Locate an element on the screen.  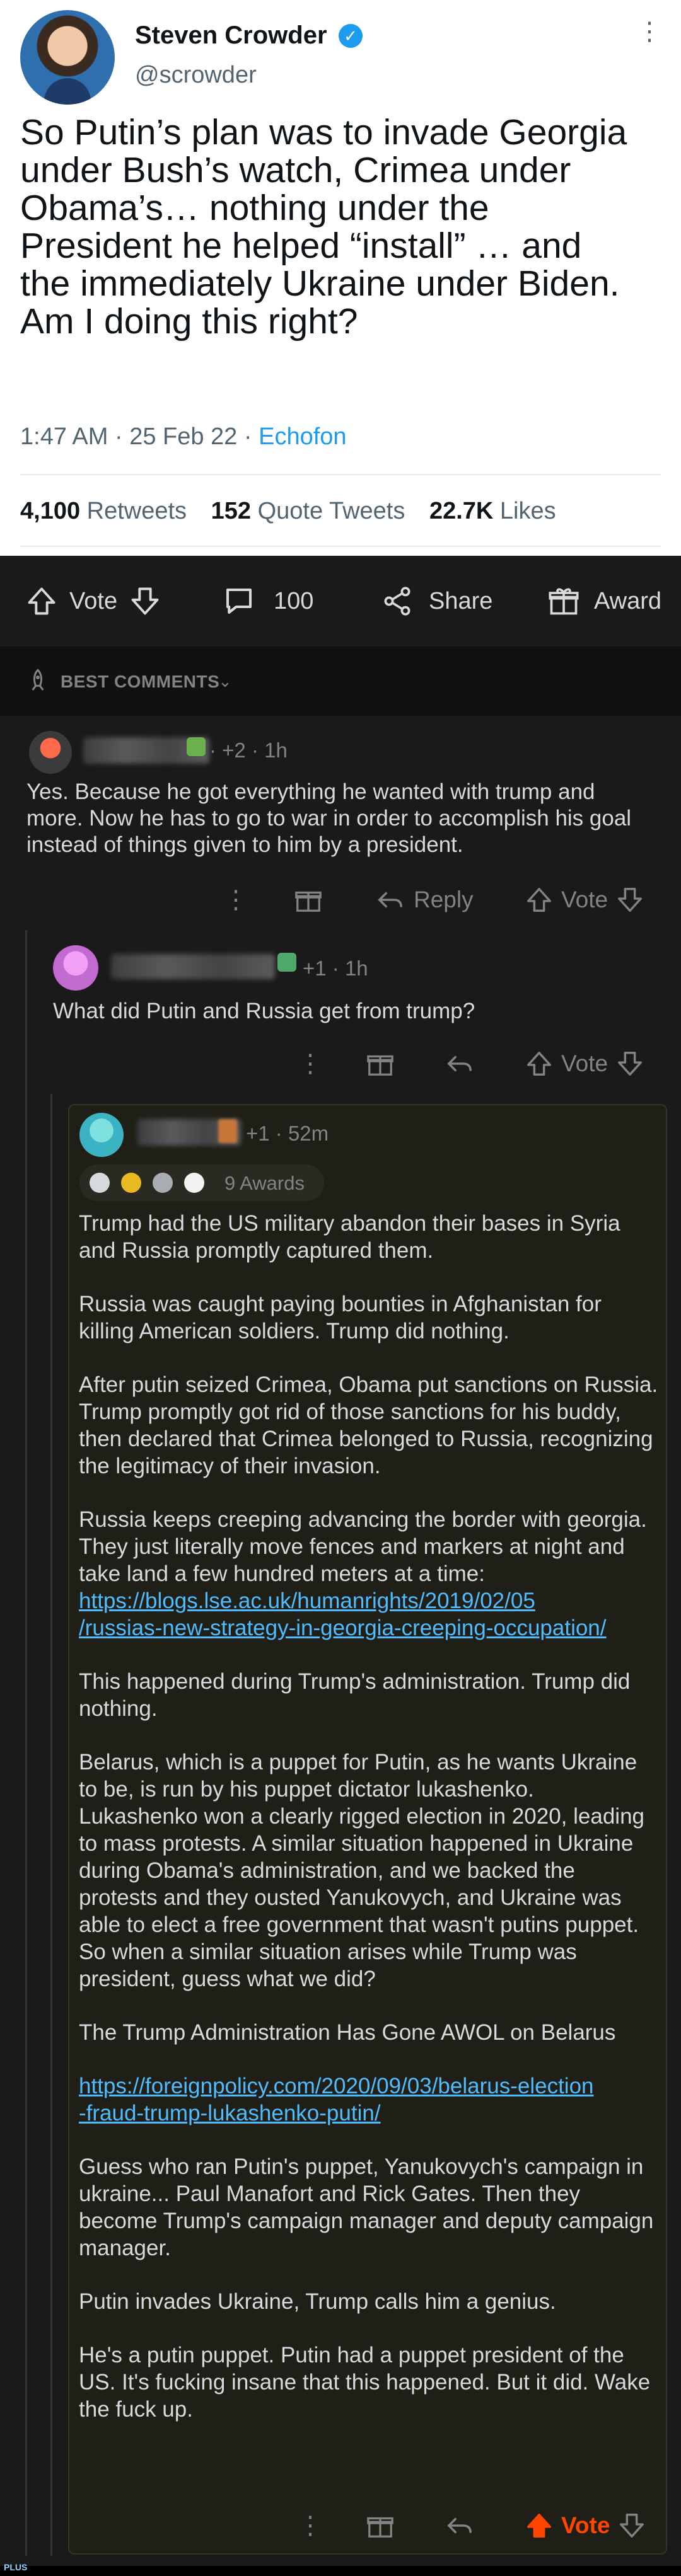
share-icon is located at coordinates (397, 601).